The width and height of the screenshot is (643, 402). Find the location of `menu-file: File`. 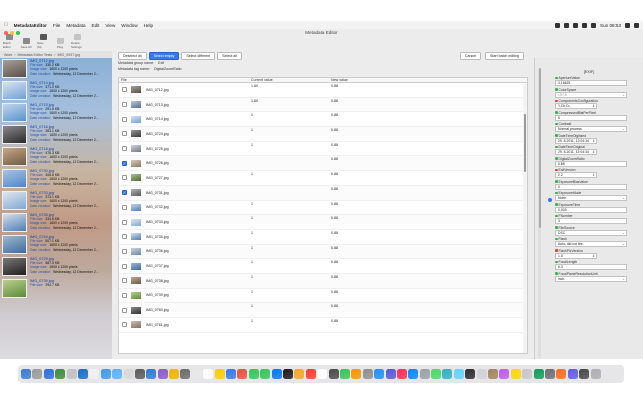

menu-file: File is located at coordinates (56, 25).